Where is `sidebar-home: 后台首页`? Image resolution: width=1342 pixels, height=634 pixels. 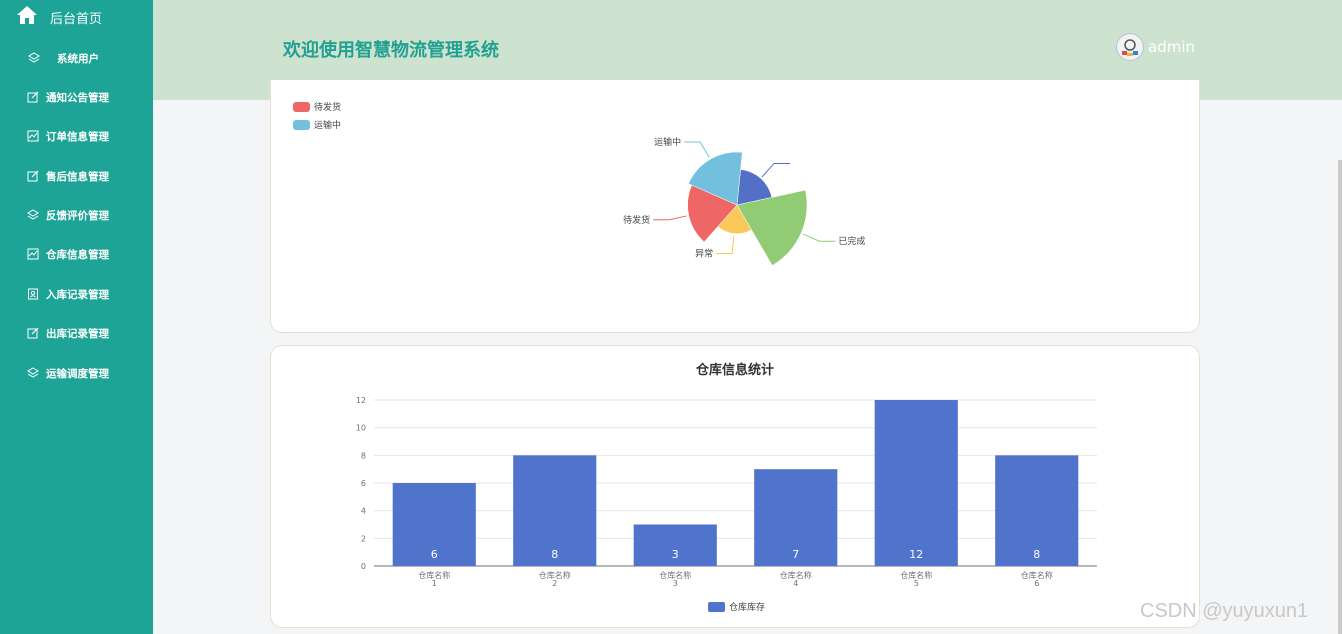 sidebar-home: 后台首页 is located at coordinates (76, 16).